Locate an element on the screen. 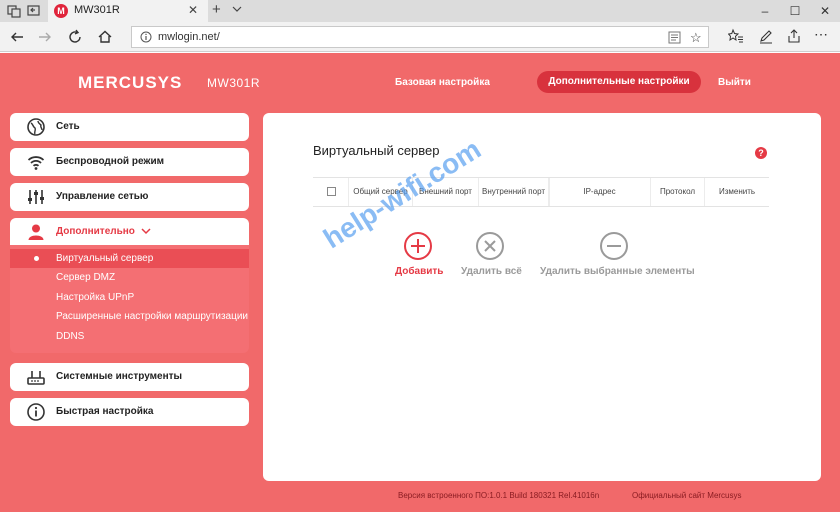 The image size is (840, 512). favorites-list-icon is located at coordinates (736, 36).